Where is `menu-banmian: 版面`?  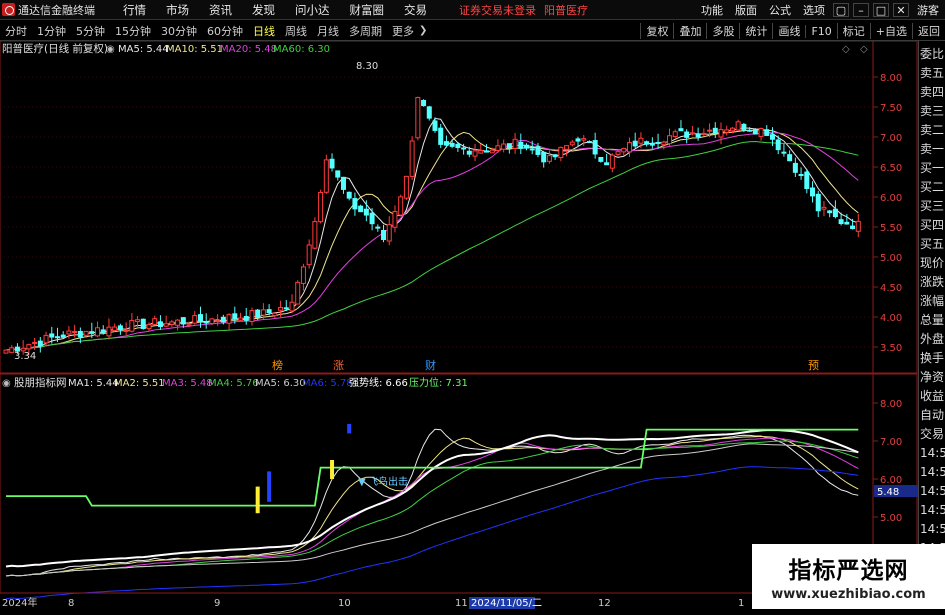 menu-banmian: 版面 is located at coordinates (746, 10).